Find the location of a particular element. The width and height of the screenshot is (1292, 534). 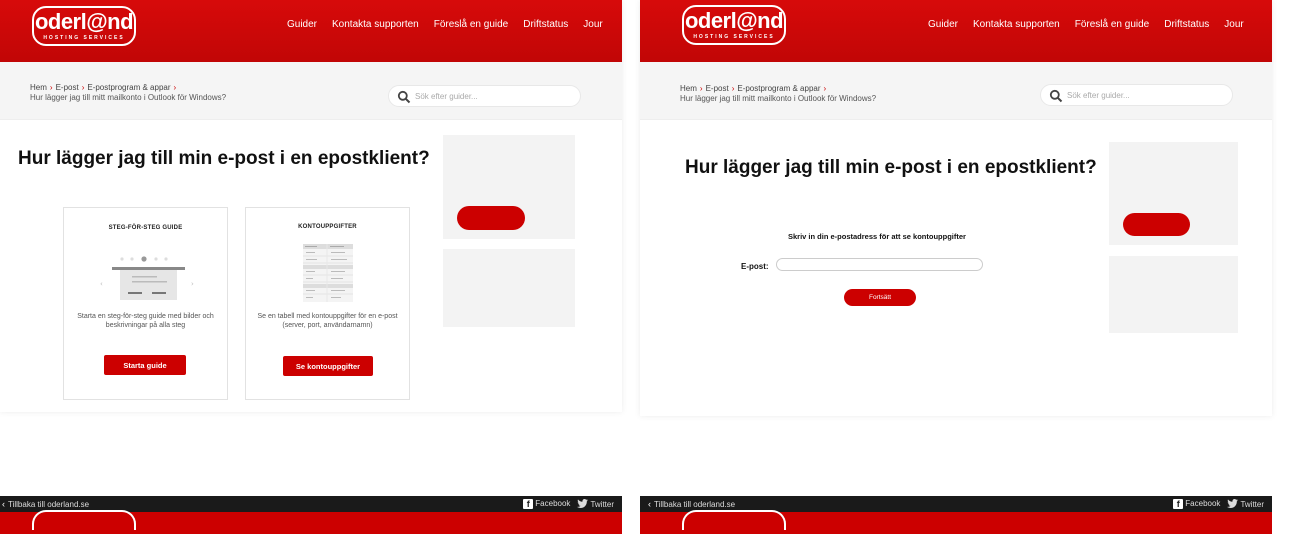

card-heading: KONTOUPPGIFTER is located at coordinates (327, 227).